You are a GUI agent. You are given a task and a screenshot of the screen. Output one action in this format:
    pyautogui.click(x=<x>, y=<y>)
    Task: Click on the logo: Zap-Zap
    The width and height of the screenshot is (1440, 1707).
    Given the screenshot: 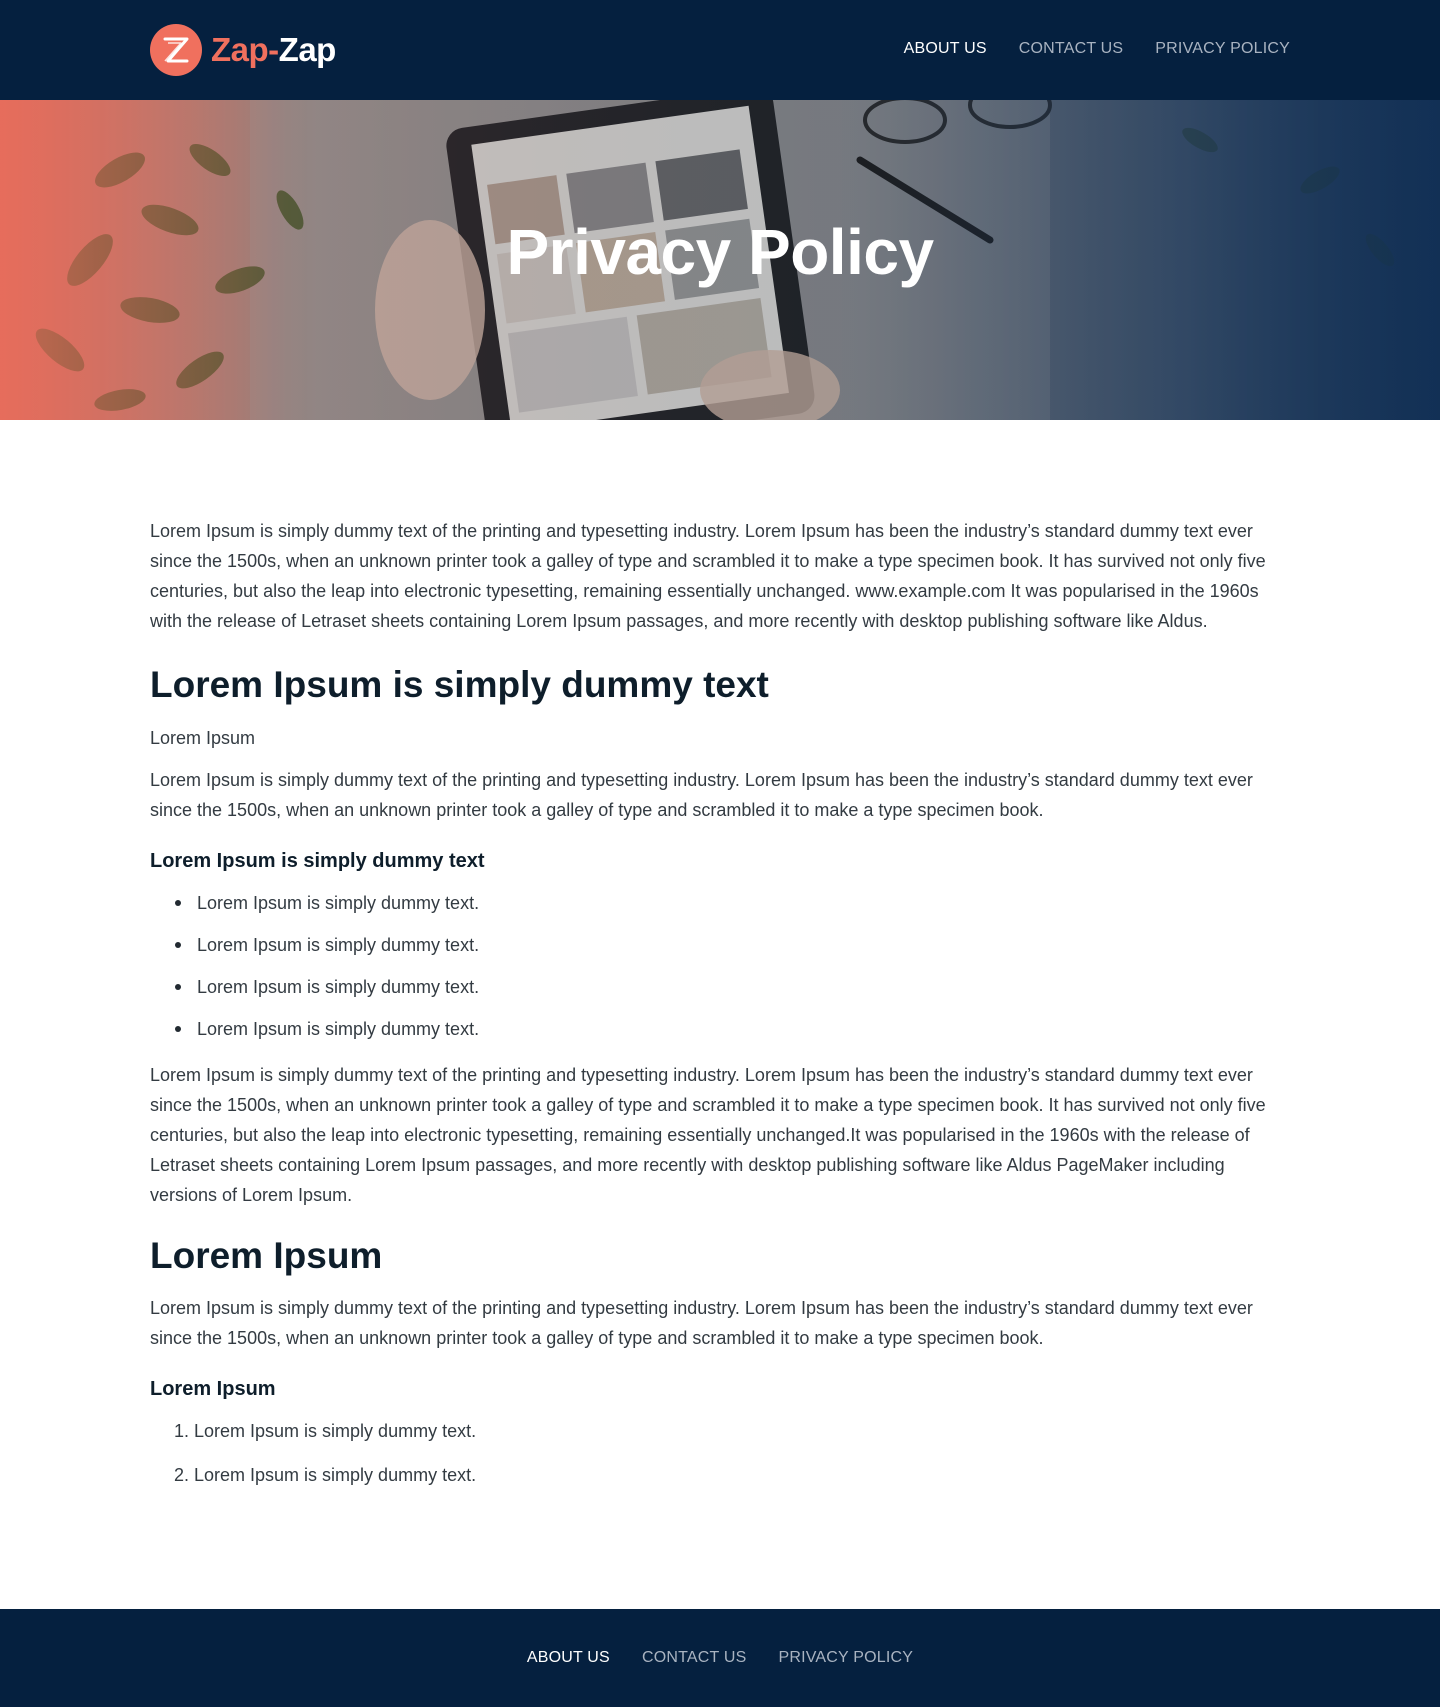 What is the action you would take?
    pyautogui.click(x=243, y=50)
    